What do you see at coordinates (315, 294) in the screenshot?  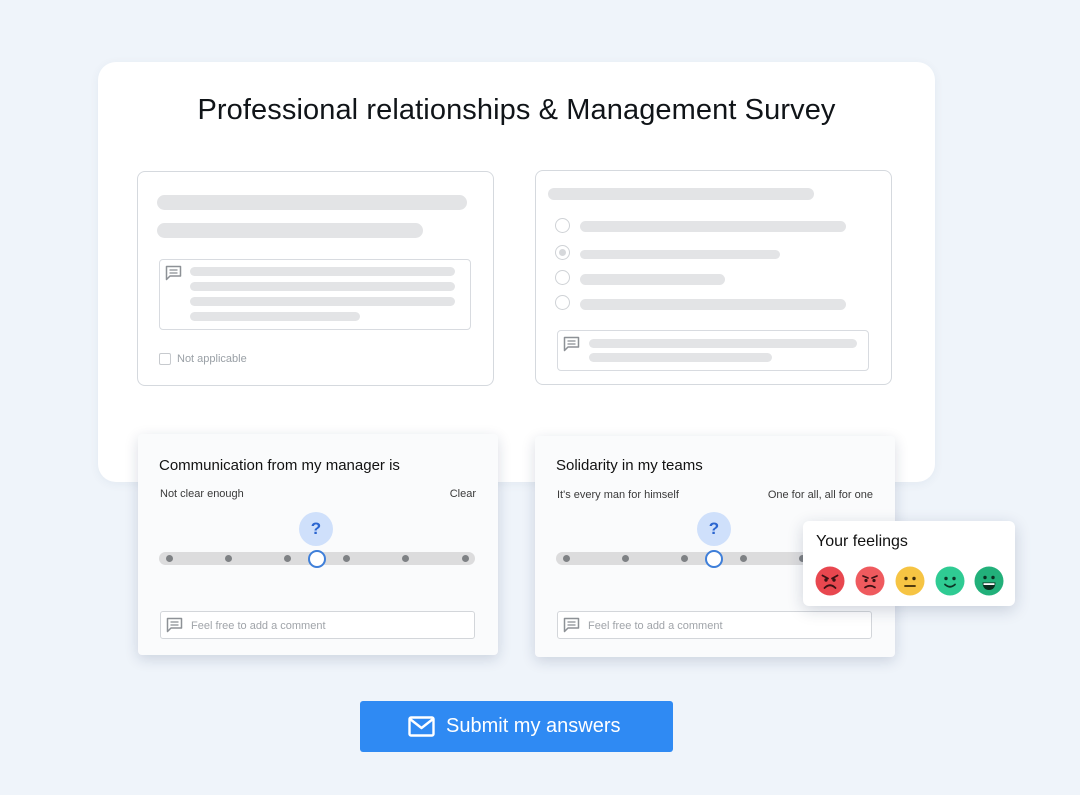 I see `open-answer-box` at bounding box center [315, 294].